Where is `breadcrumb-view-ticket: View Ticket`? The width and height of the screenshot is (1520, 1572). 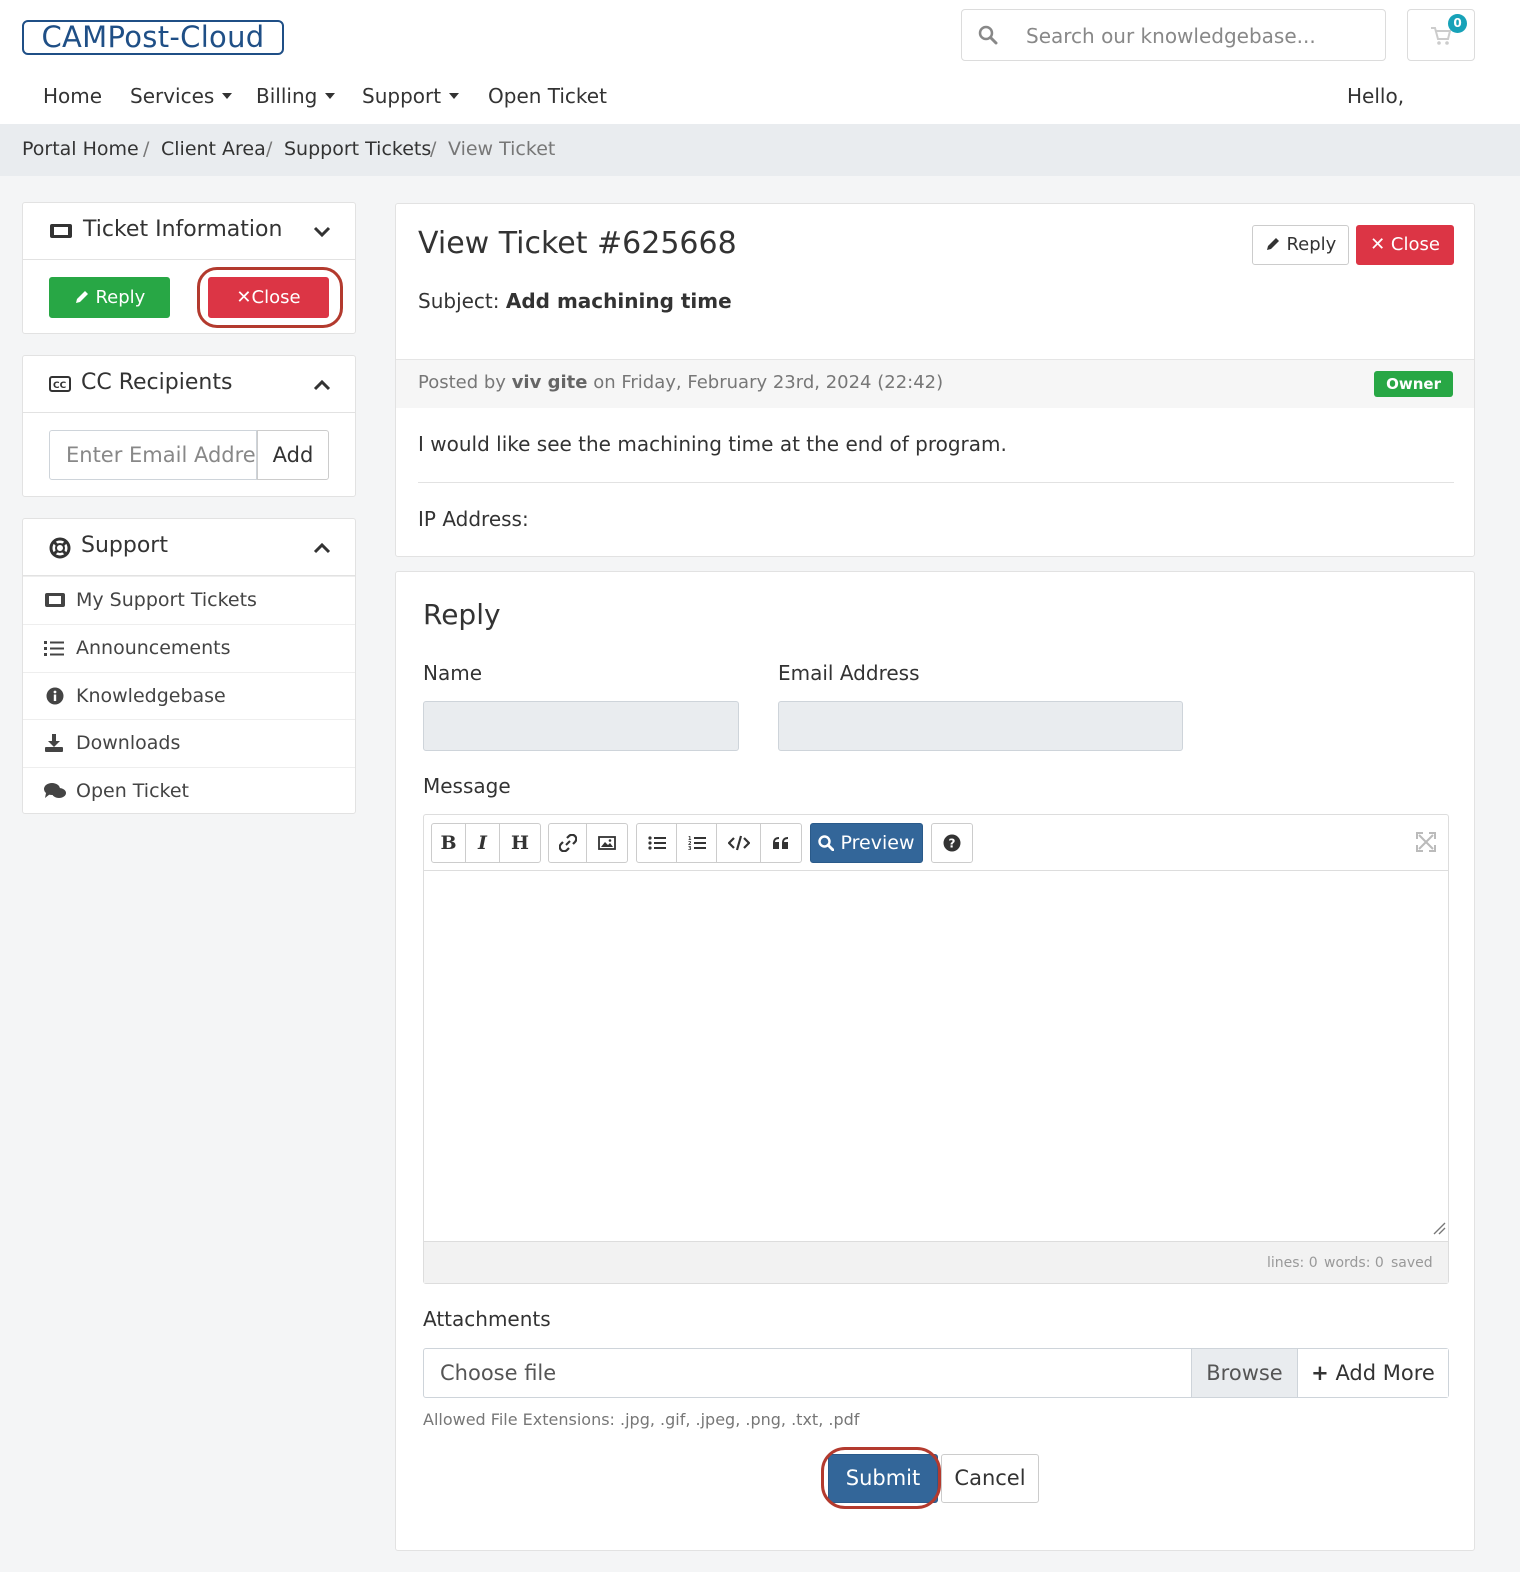
breadcrumb-view-ticket: View Ticket is located at coordinates (502, 149).